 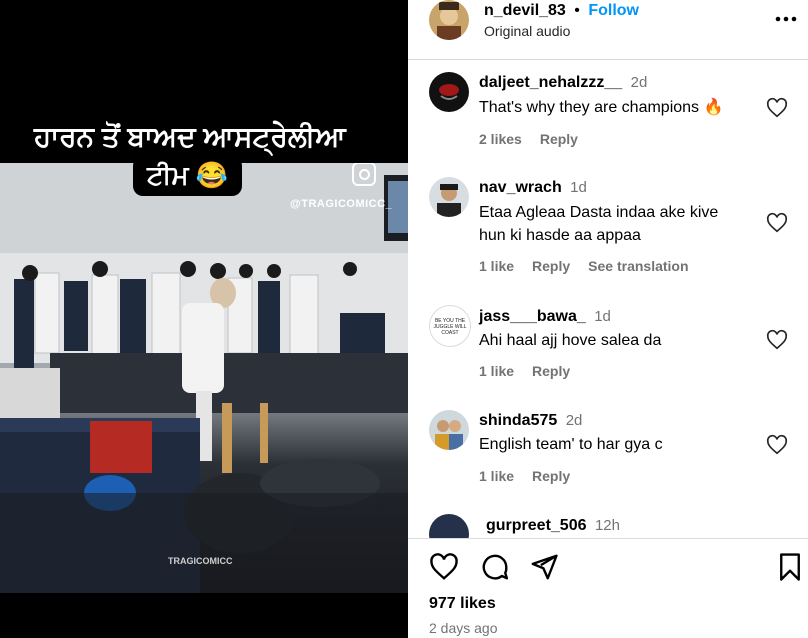 What do you see at coordinates (544, 567) in the screenshot?
I see `share-icon` at bounding box center [544, 567].